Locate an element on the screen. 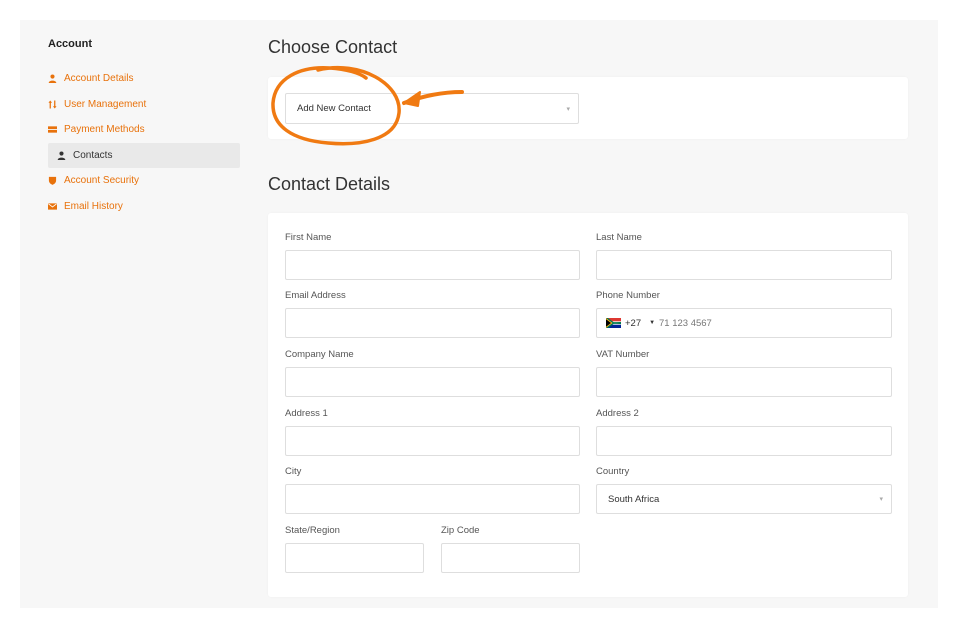 The height and width of the screenshot is (621, 973). envelope-icon is located at coordinates (56, 206).